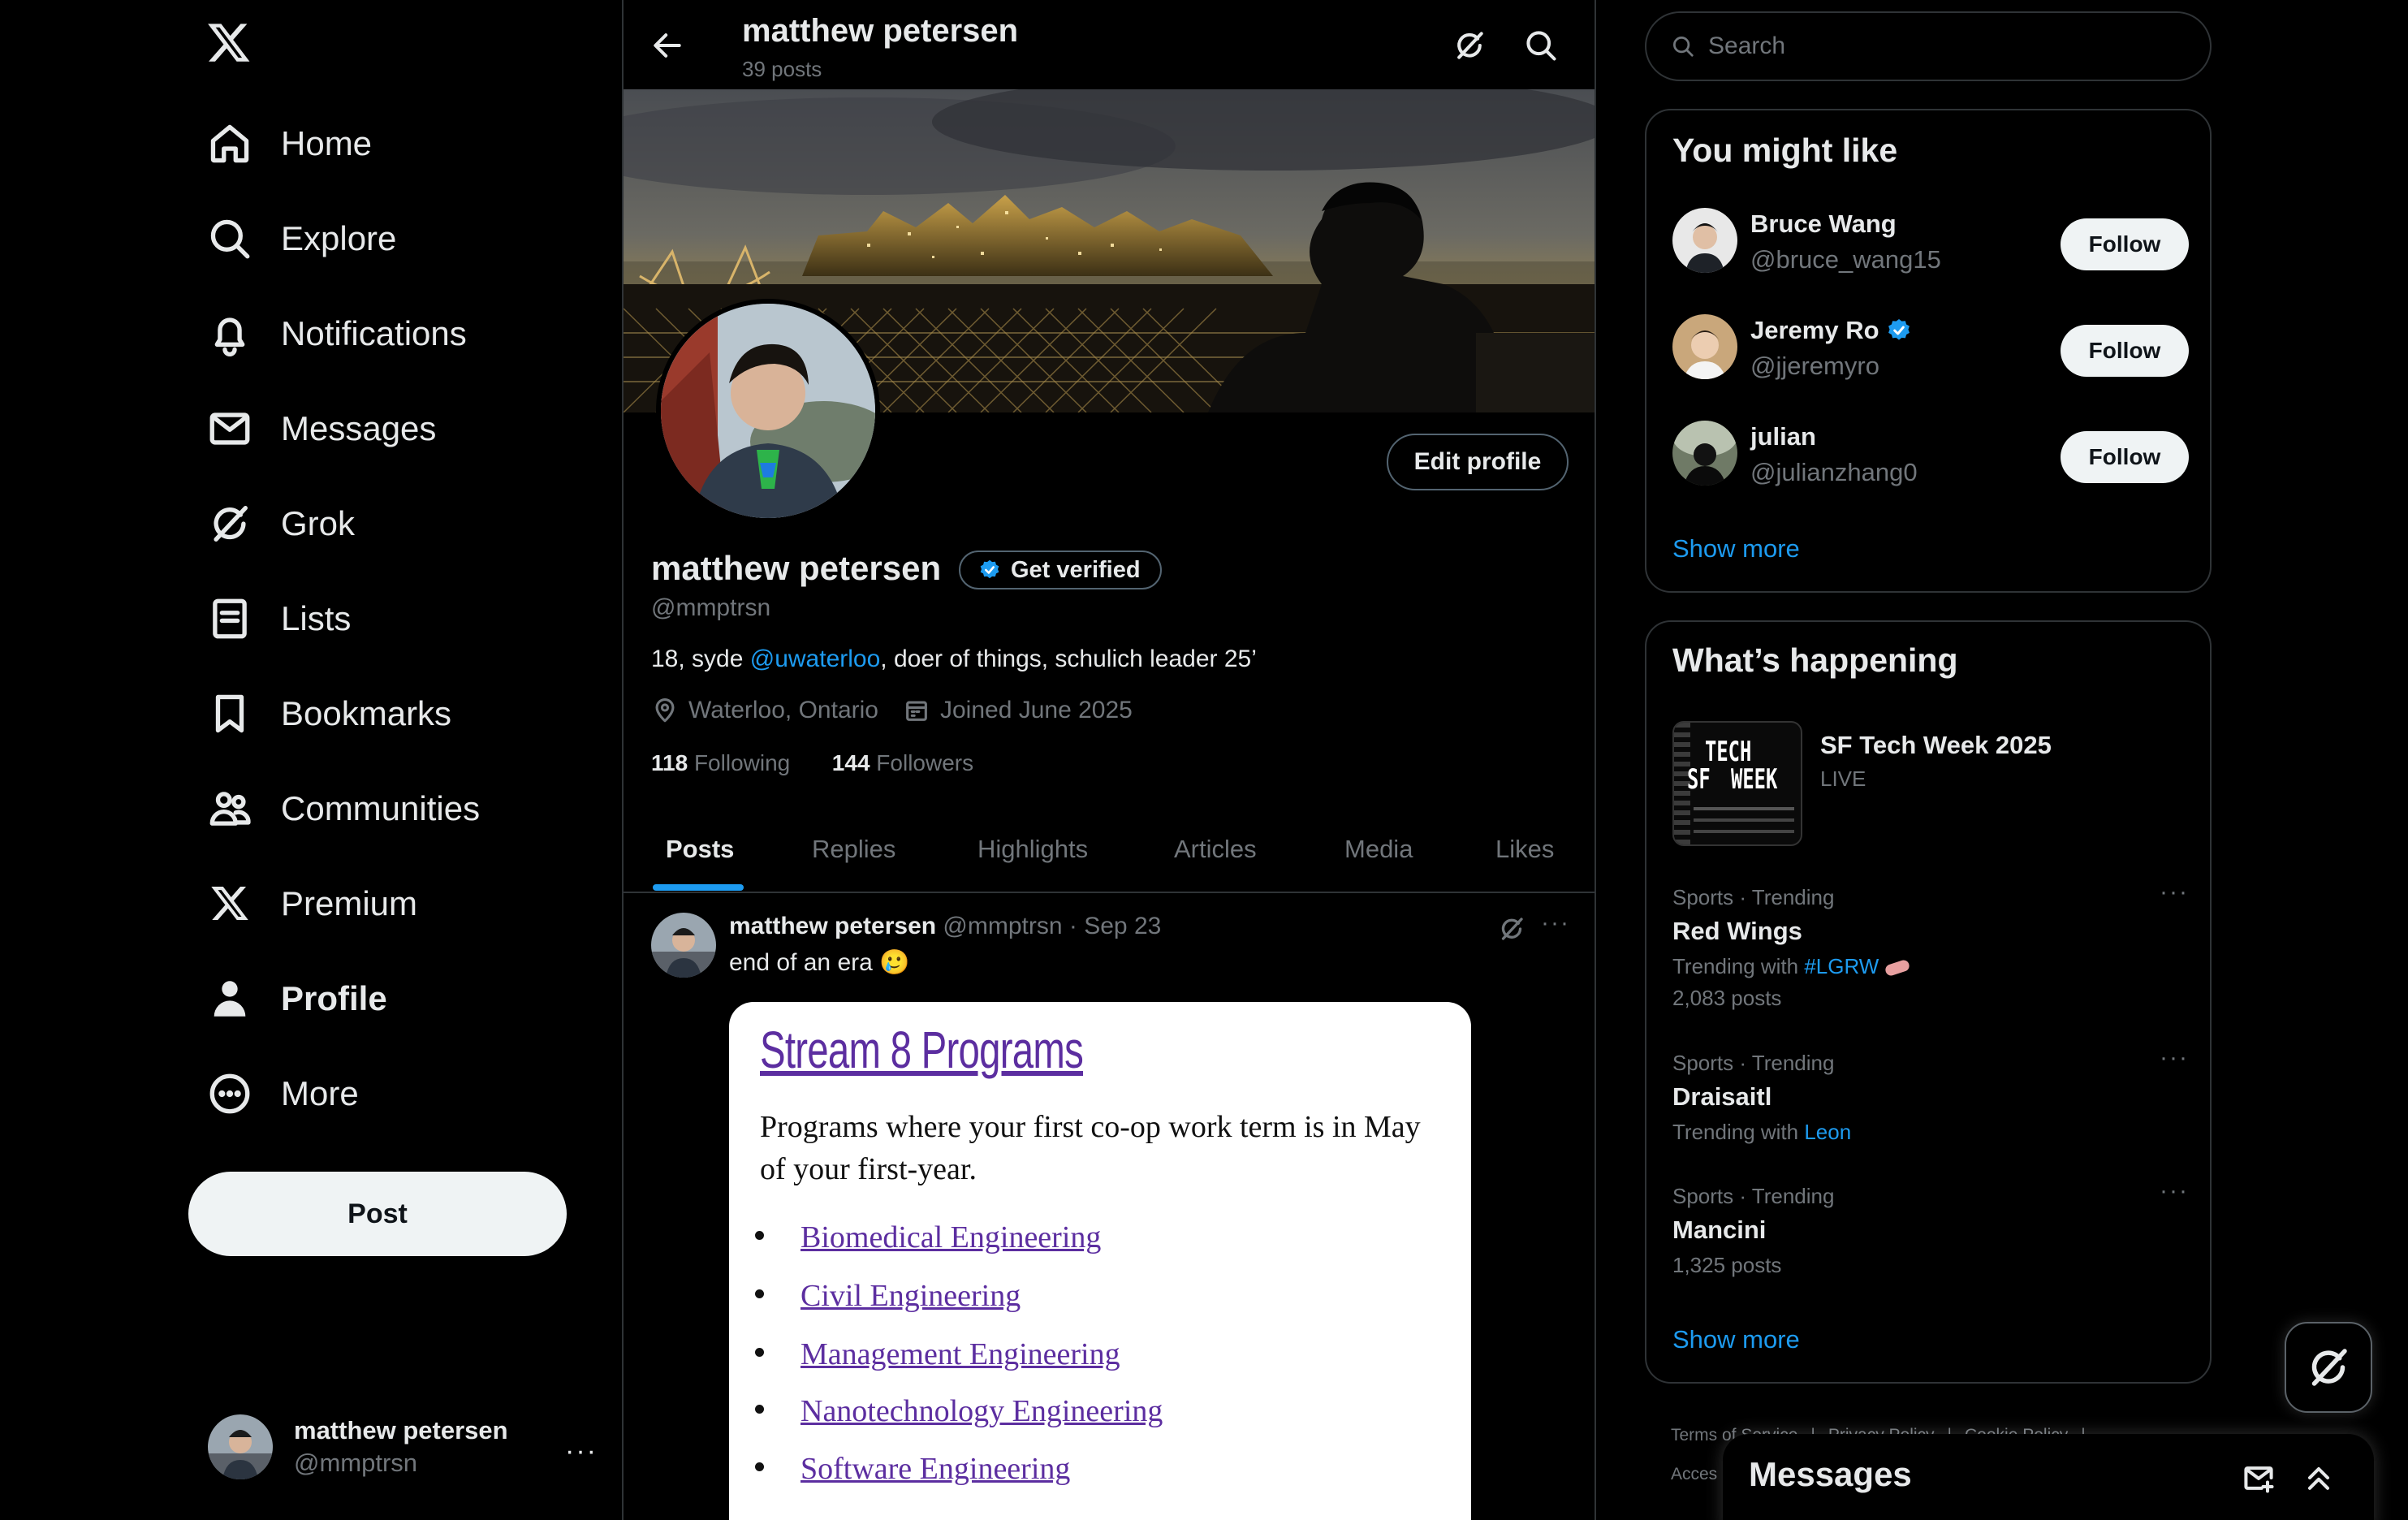 The image size is (2408, 1520). I want to click on nav-notifications: Notifications, so click(336, 334).